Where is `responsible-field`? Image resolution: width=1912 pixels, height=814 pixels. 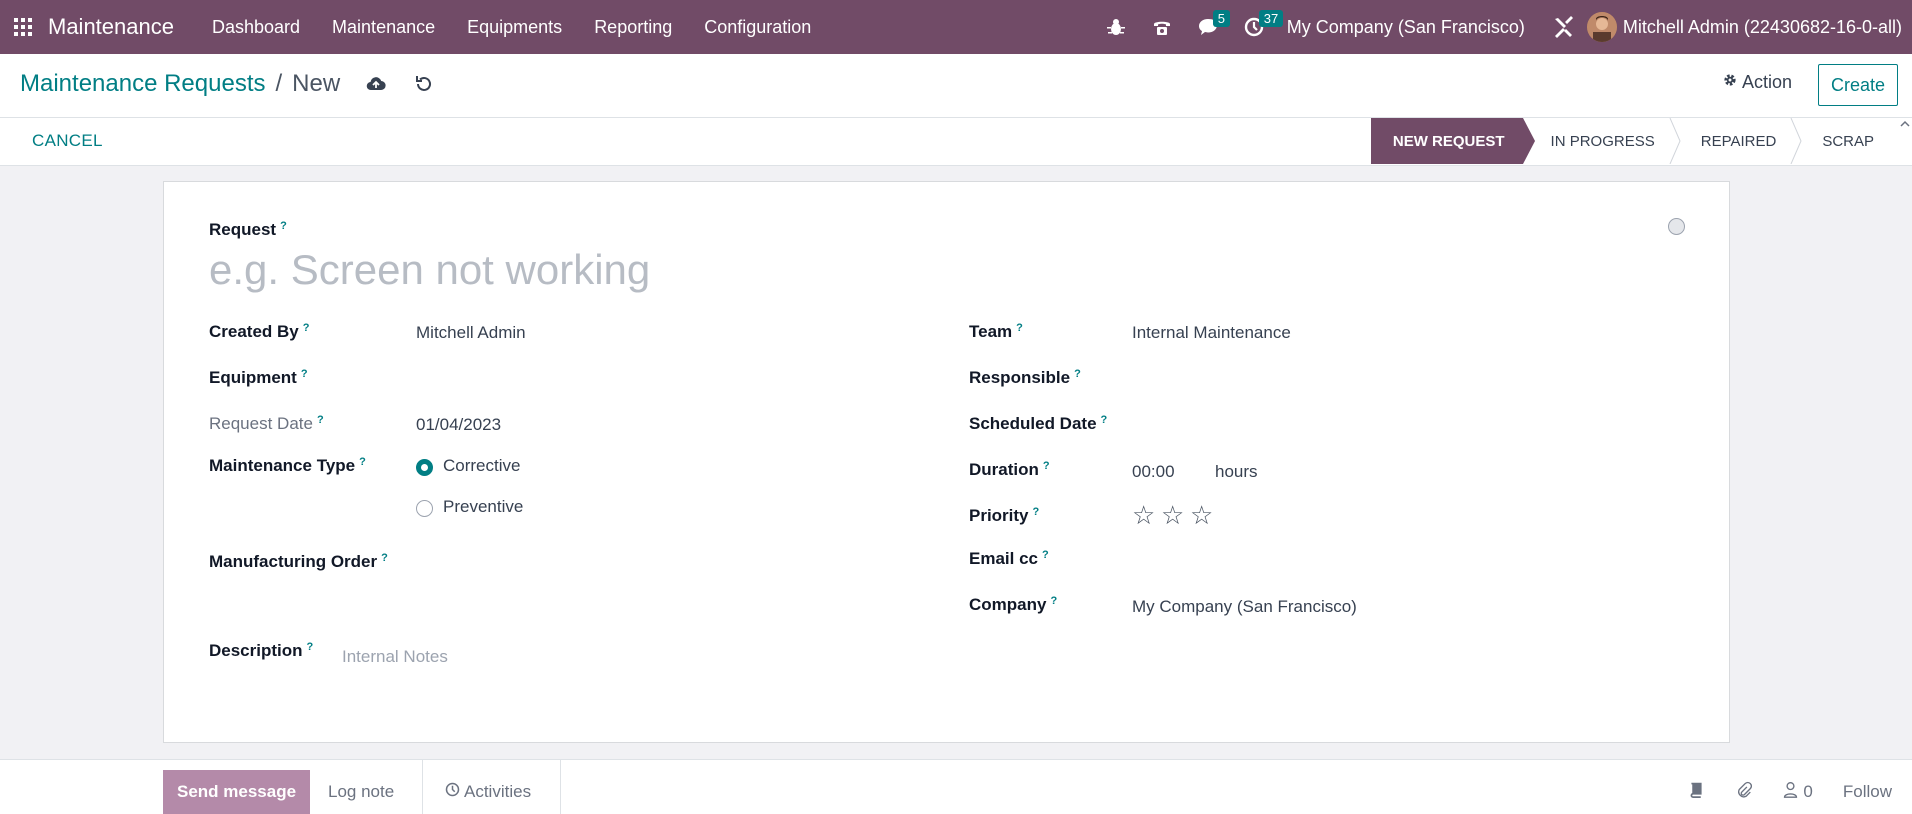 responsible-field is located at coordinates (1332, 379).